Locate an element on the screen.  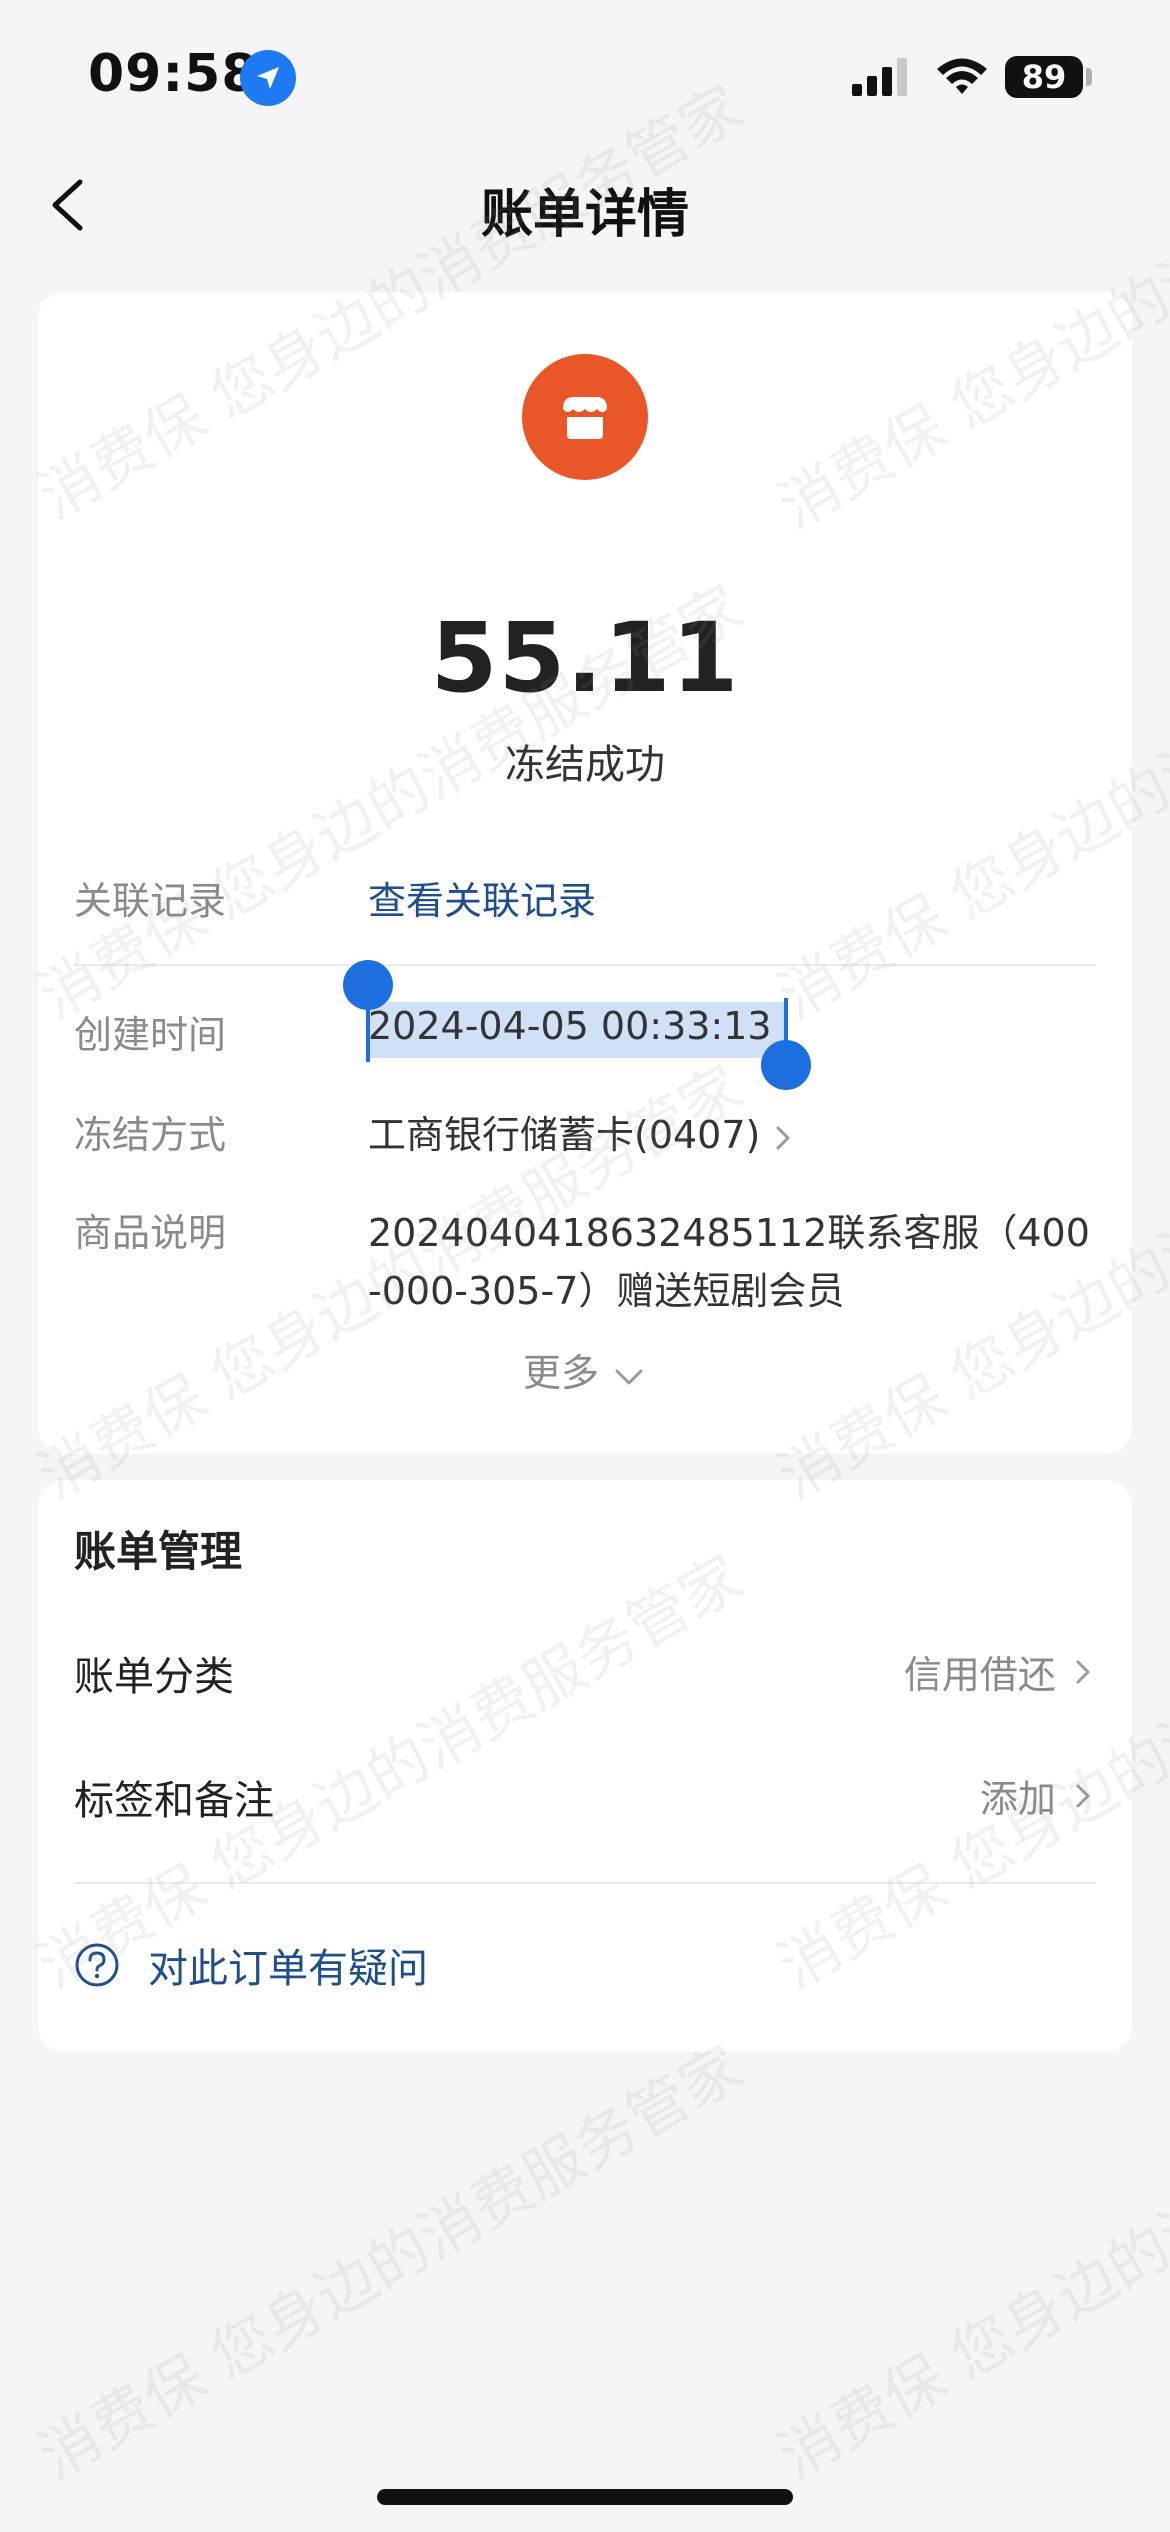
tags-notes-value: 添加 is located at coordinates (1017, 1799).